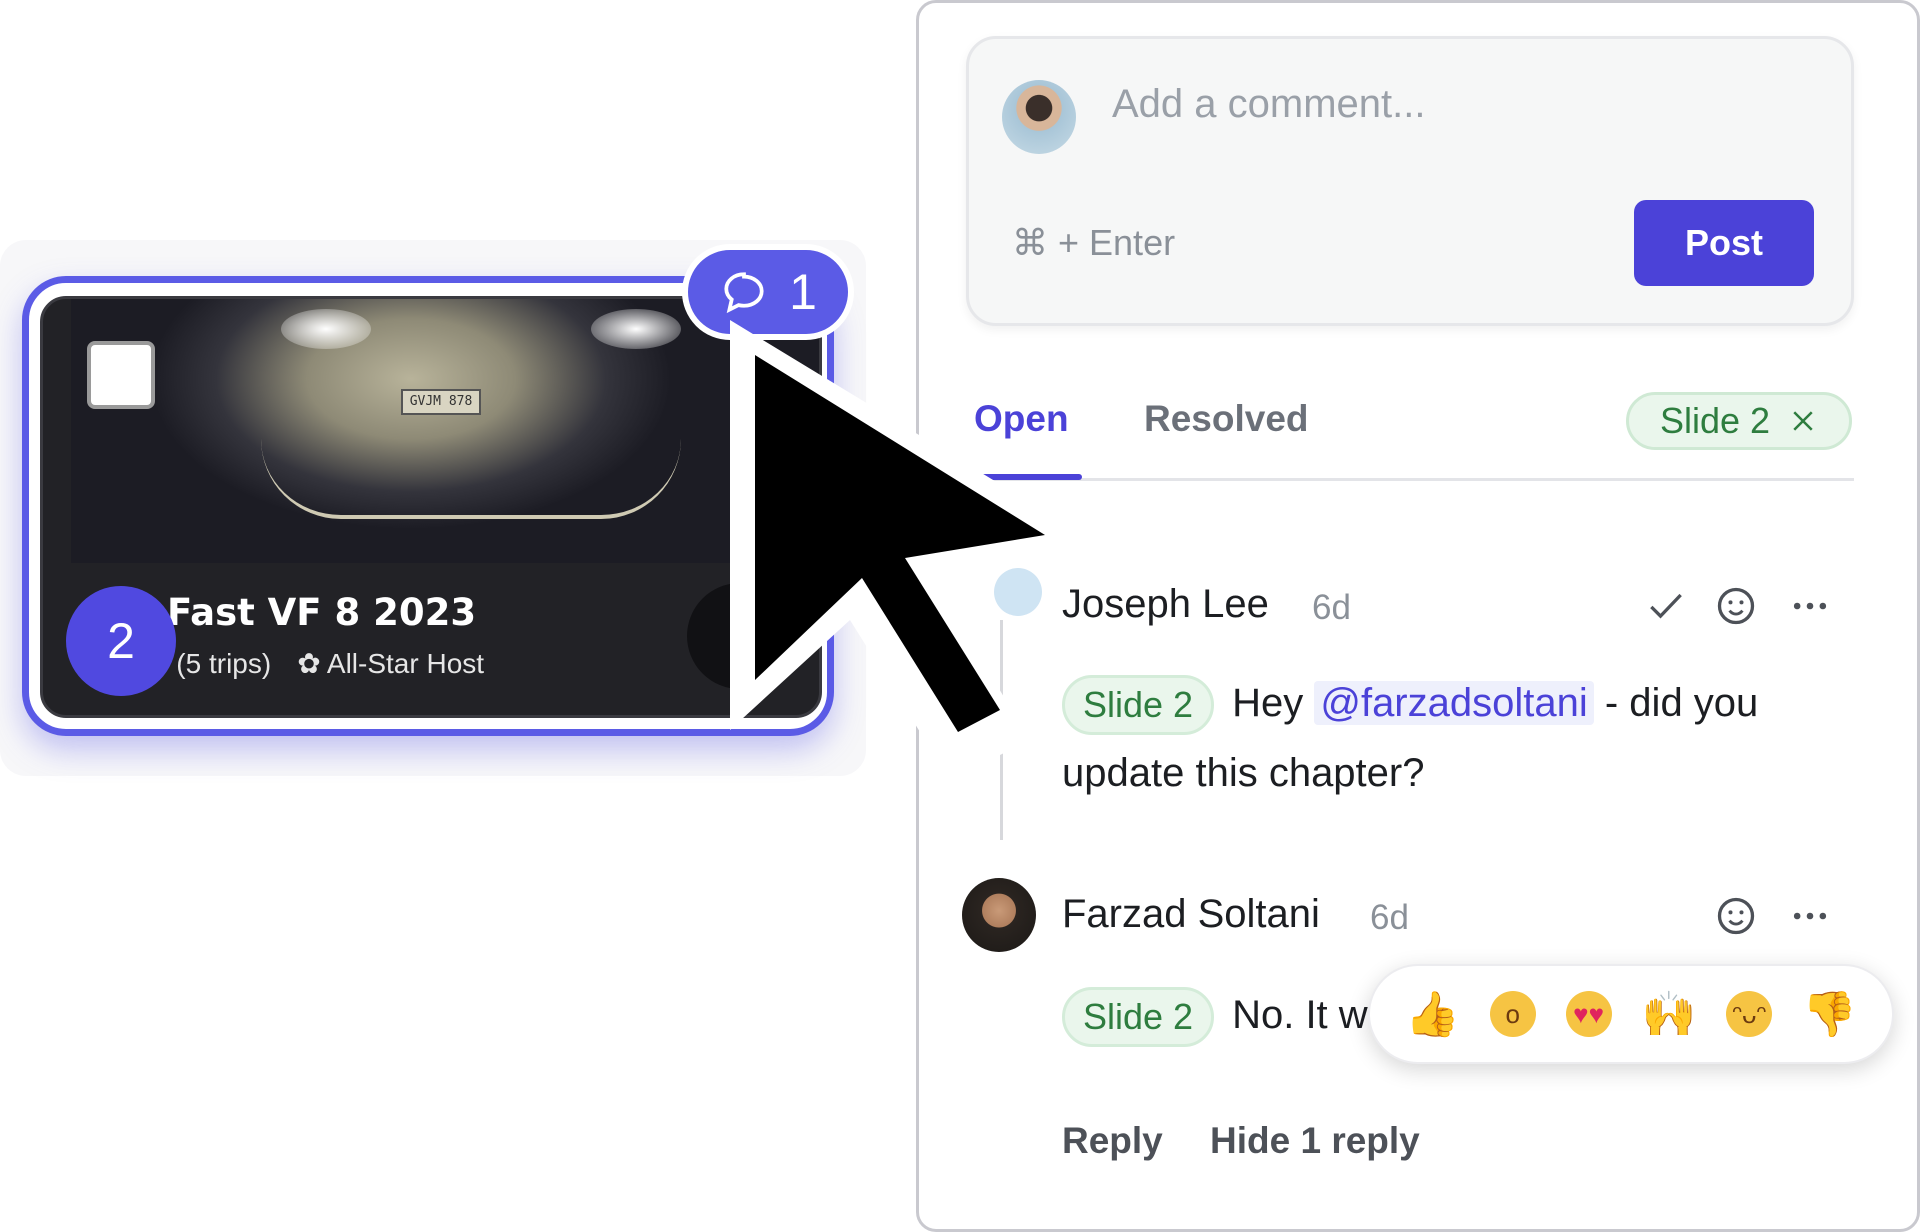 This screenshot has width=1920, height=1232. I want to click on award-icon: ✿, so click(309, 663).